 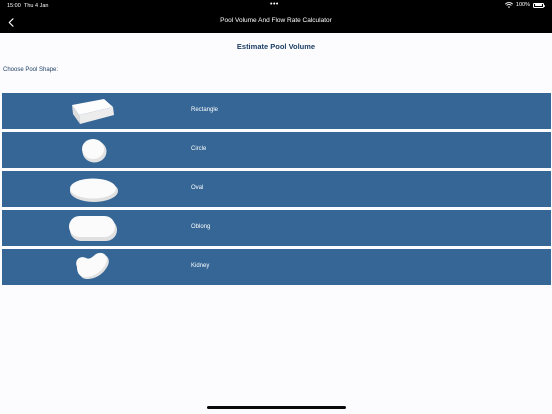 I want to click on status-date: Thu 4 Jan, so click(x=36, y=6).